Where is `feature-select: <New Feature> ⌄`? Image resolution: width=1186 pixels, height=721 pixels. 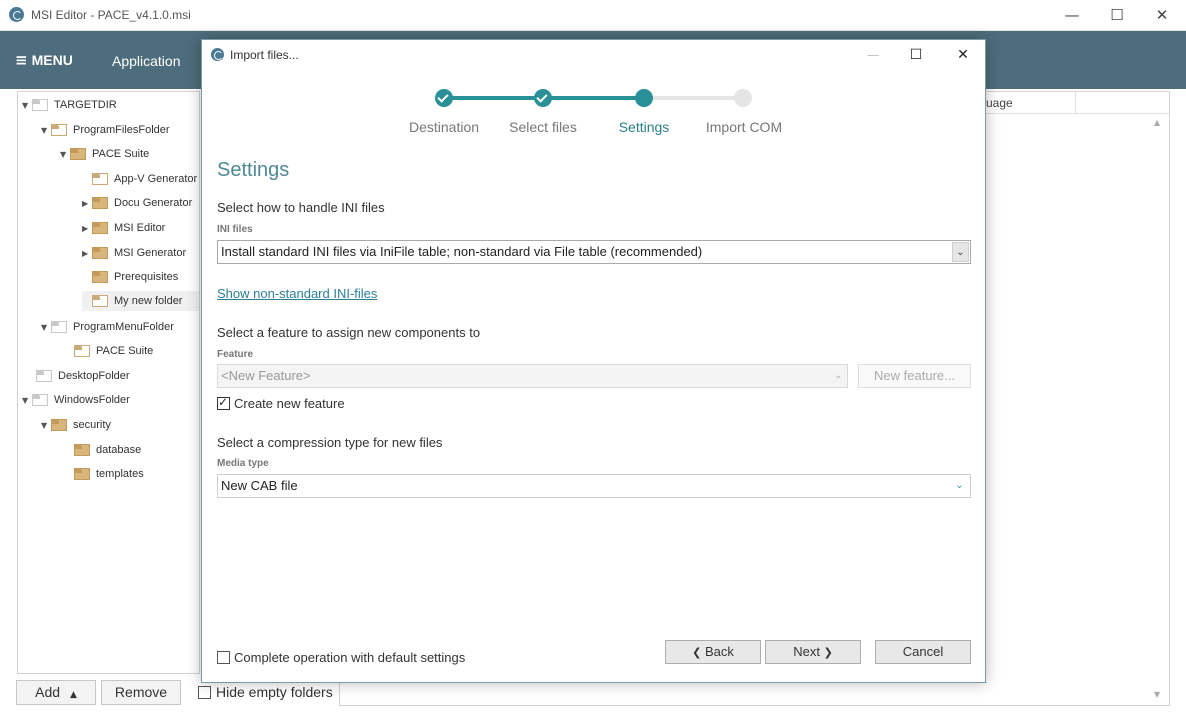 feature-select: <New Feature> ⌄ is located at coordinates (532, 376).